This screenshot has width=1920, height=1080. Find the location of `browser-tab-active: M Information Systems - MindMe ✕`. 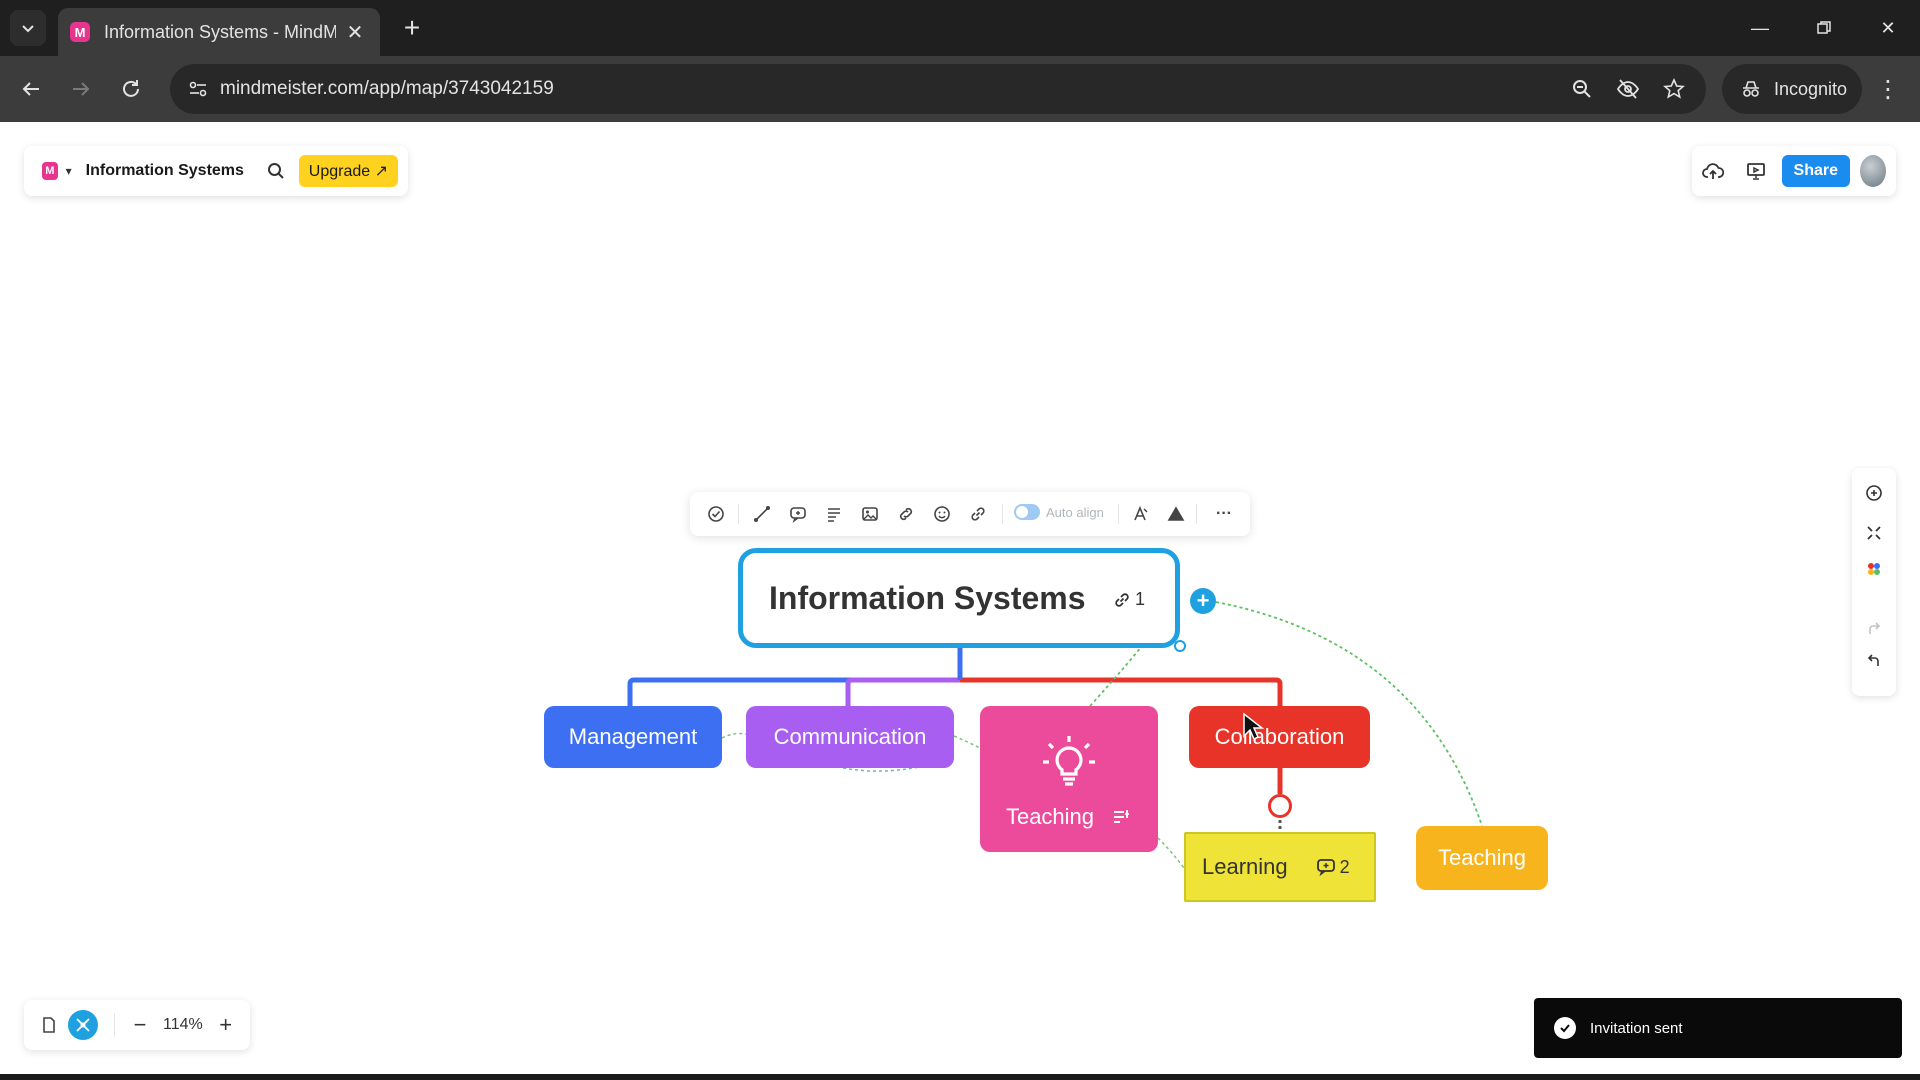

browser-tab-active: M Information Systems - MindMe ✕ is located at coordinates (219, 32).